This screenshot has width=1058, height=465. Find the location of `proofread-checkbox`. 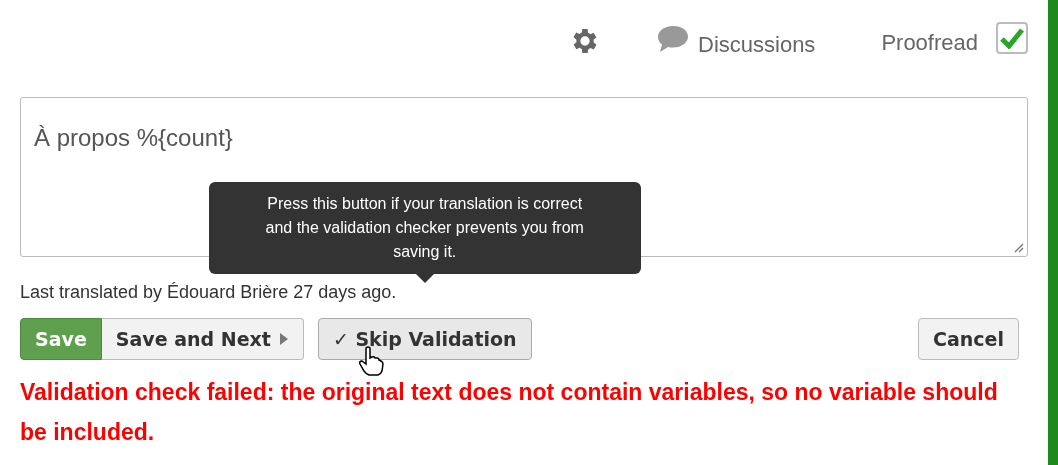

proofread-checkbox is located at coordinates (1012, 38).